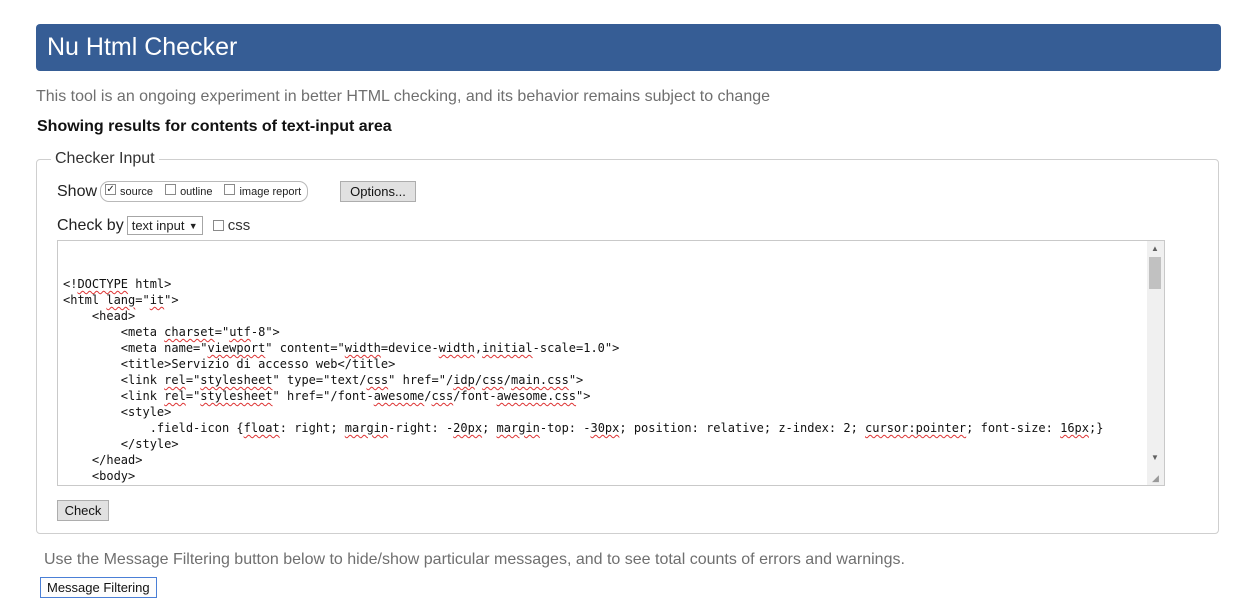 This screenshot has height=614, width=1250. Describe the element at coordinates (1155, 363) in the screenshot. I see `textarea-scrollbar: ▲ ▼` at that location.